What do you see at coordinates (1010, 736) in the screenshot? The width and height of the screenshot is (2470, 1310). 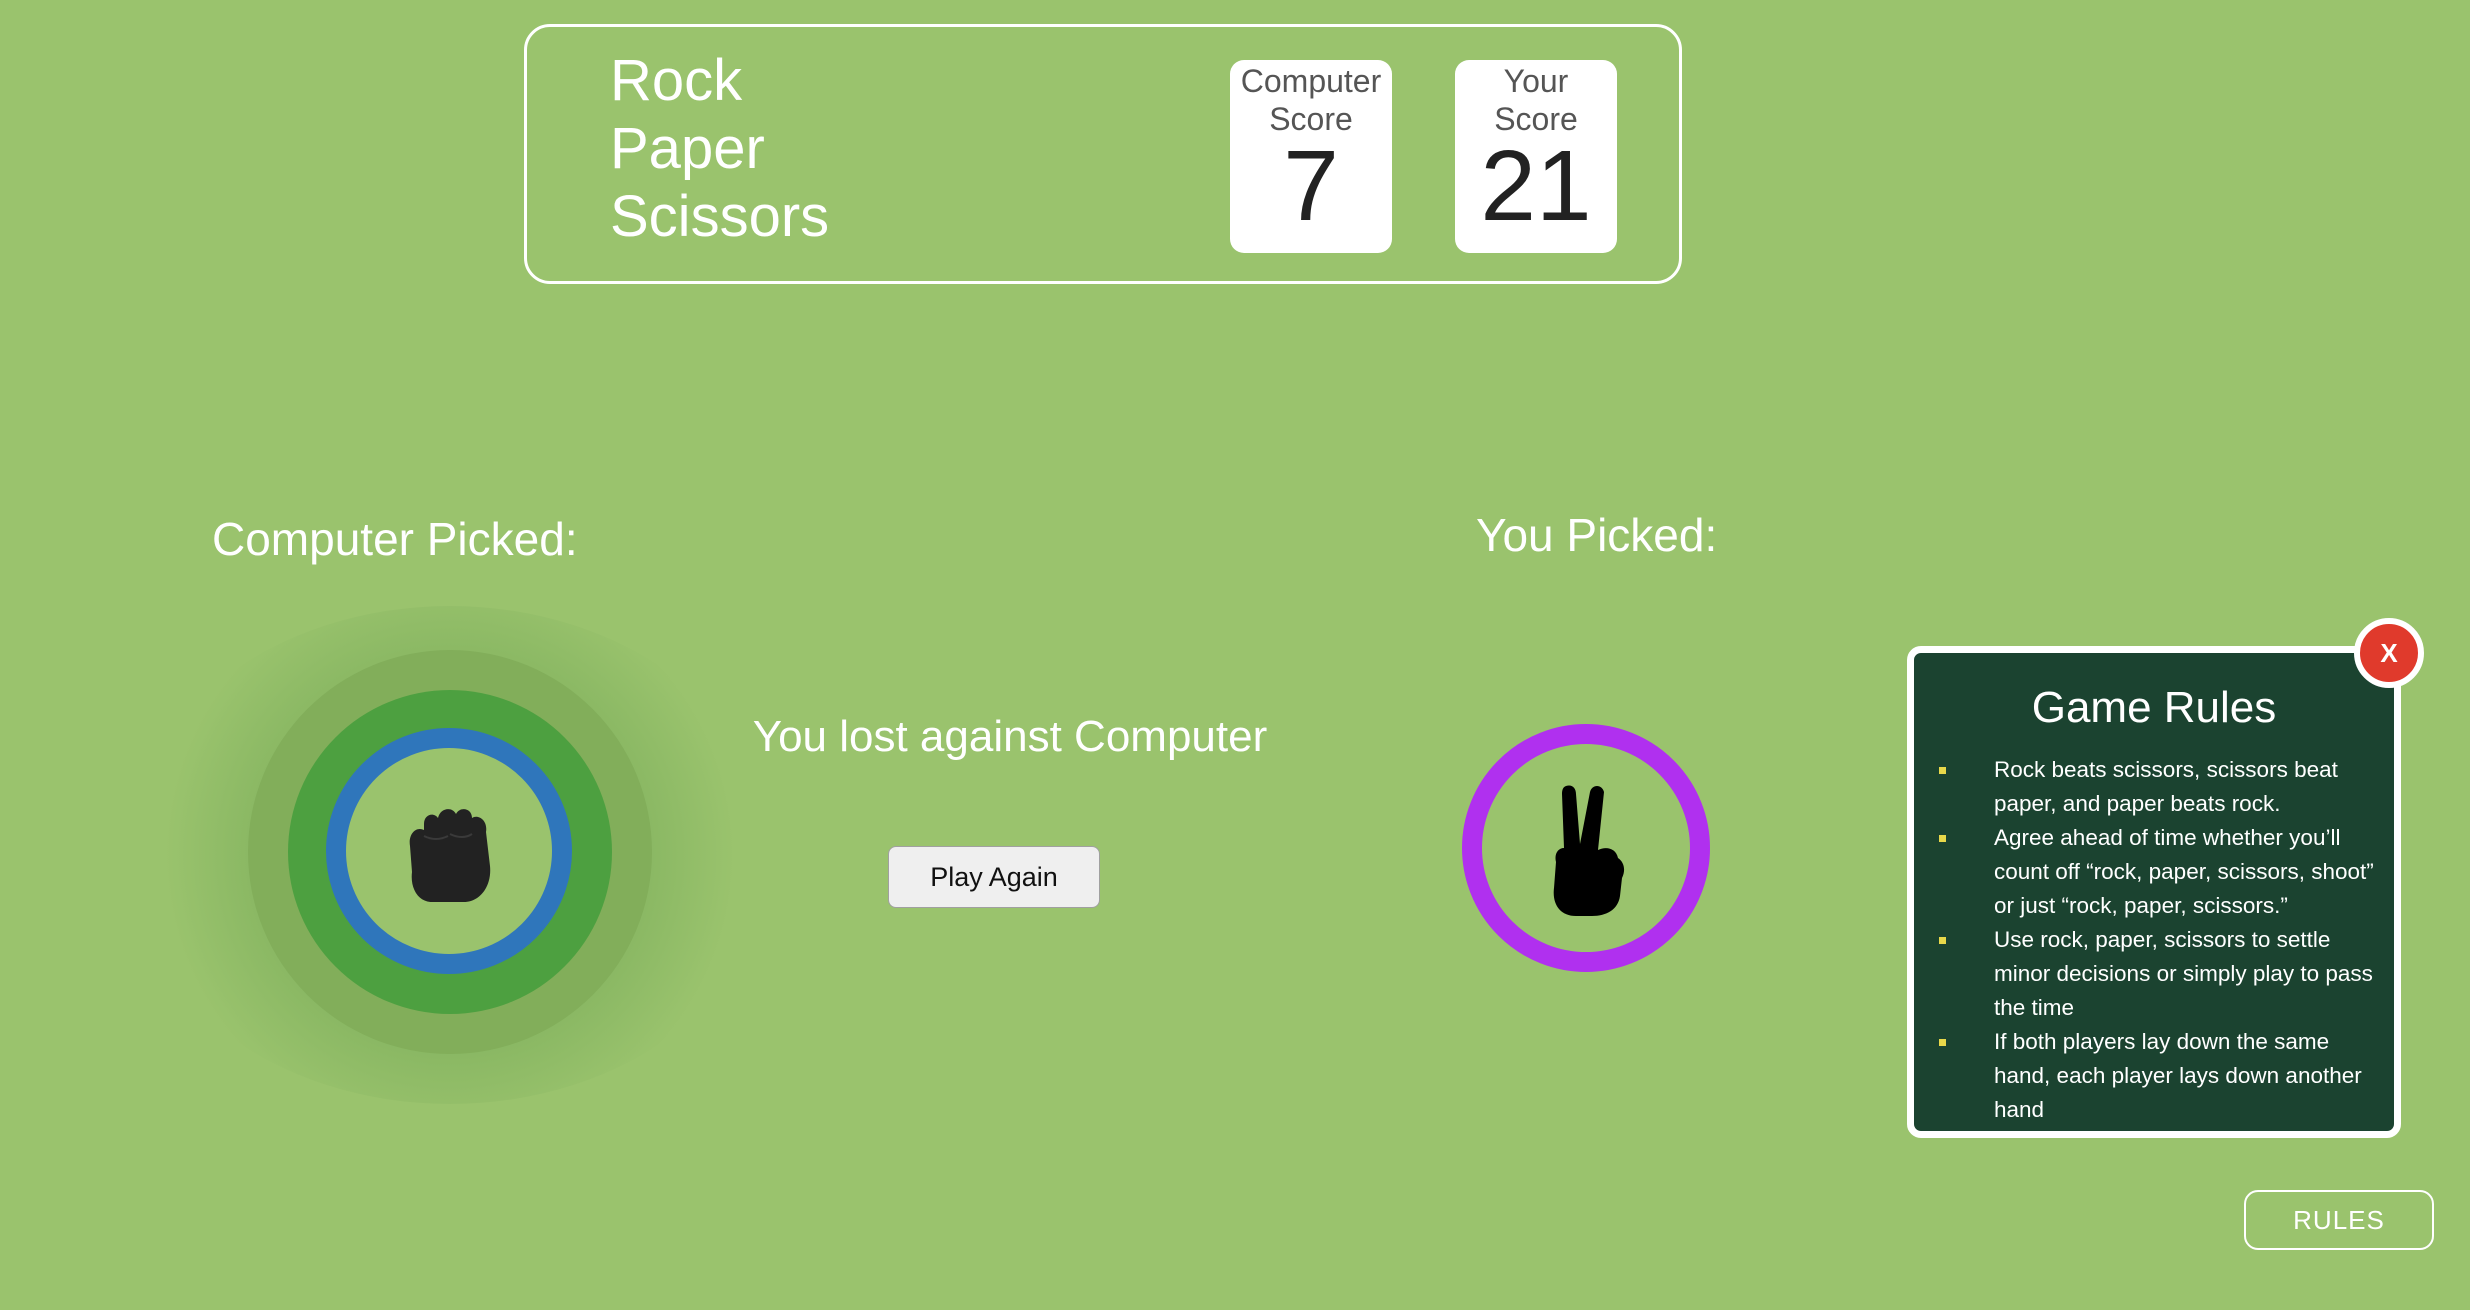 I see `result-message: You lost against Computer` at bounding box center [1010, 736].